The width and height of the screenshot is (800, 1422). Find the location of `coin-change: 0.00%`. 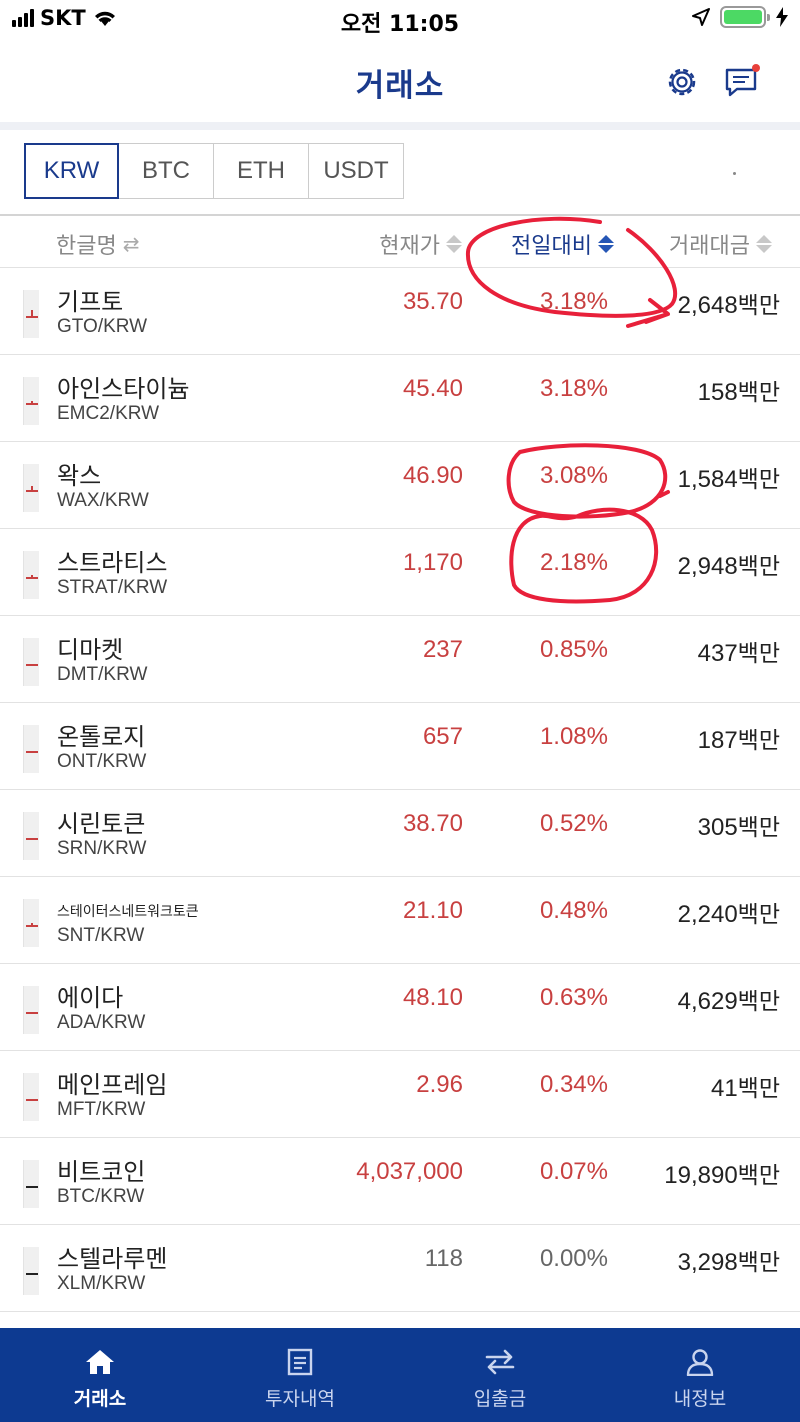

coin-change: 0.00% is located at coordinates (573, 1258).